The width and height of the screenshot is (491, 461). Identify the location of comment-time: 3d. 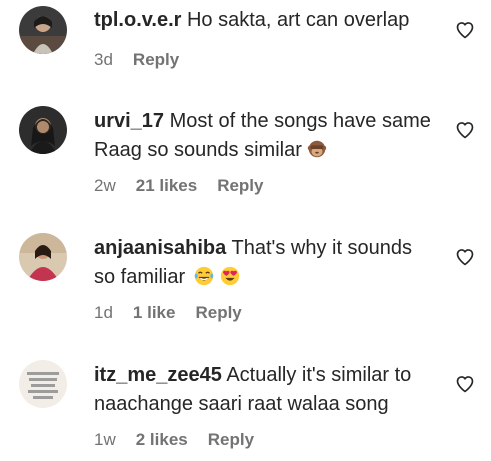
(103, 59).